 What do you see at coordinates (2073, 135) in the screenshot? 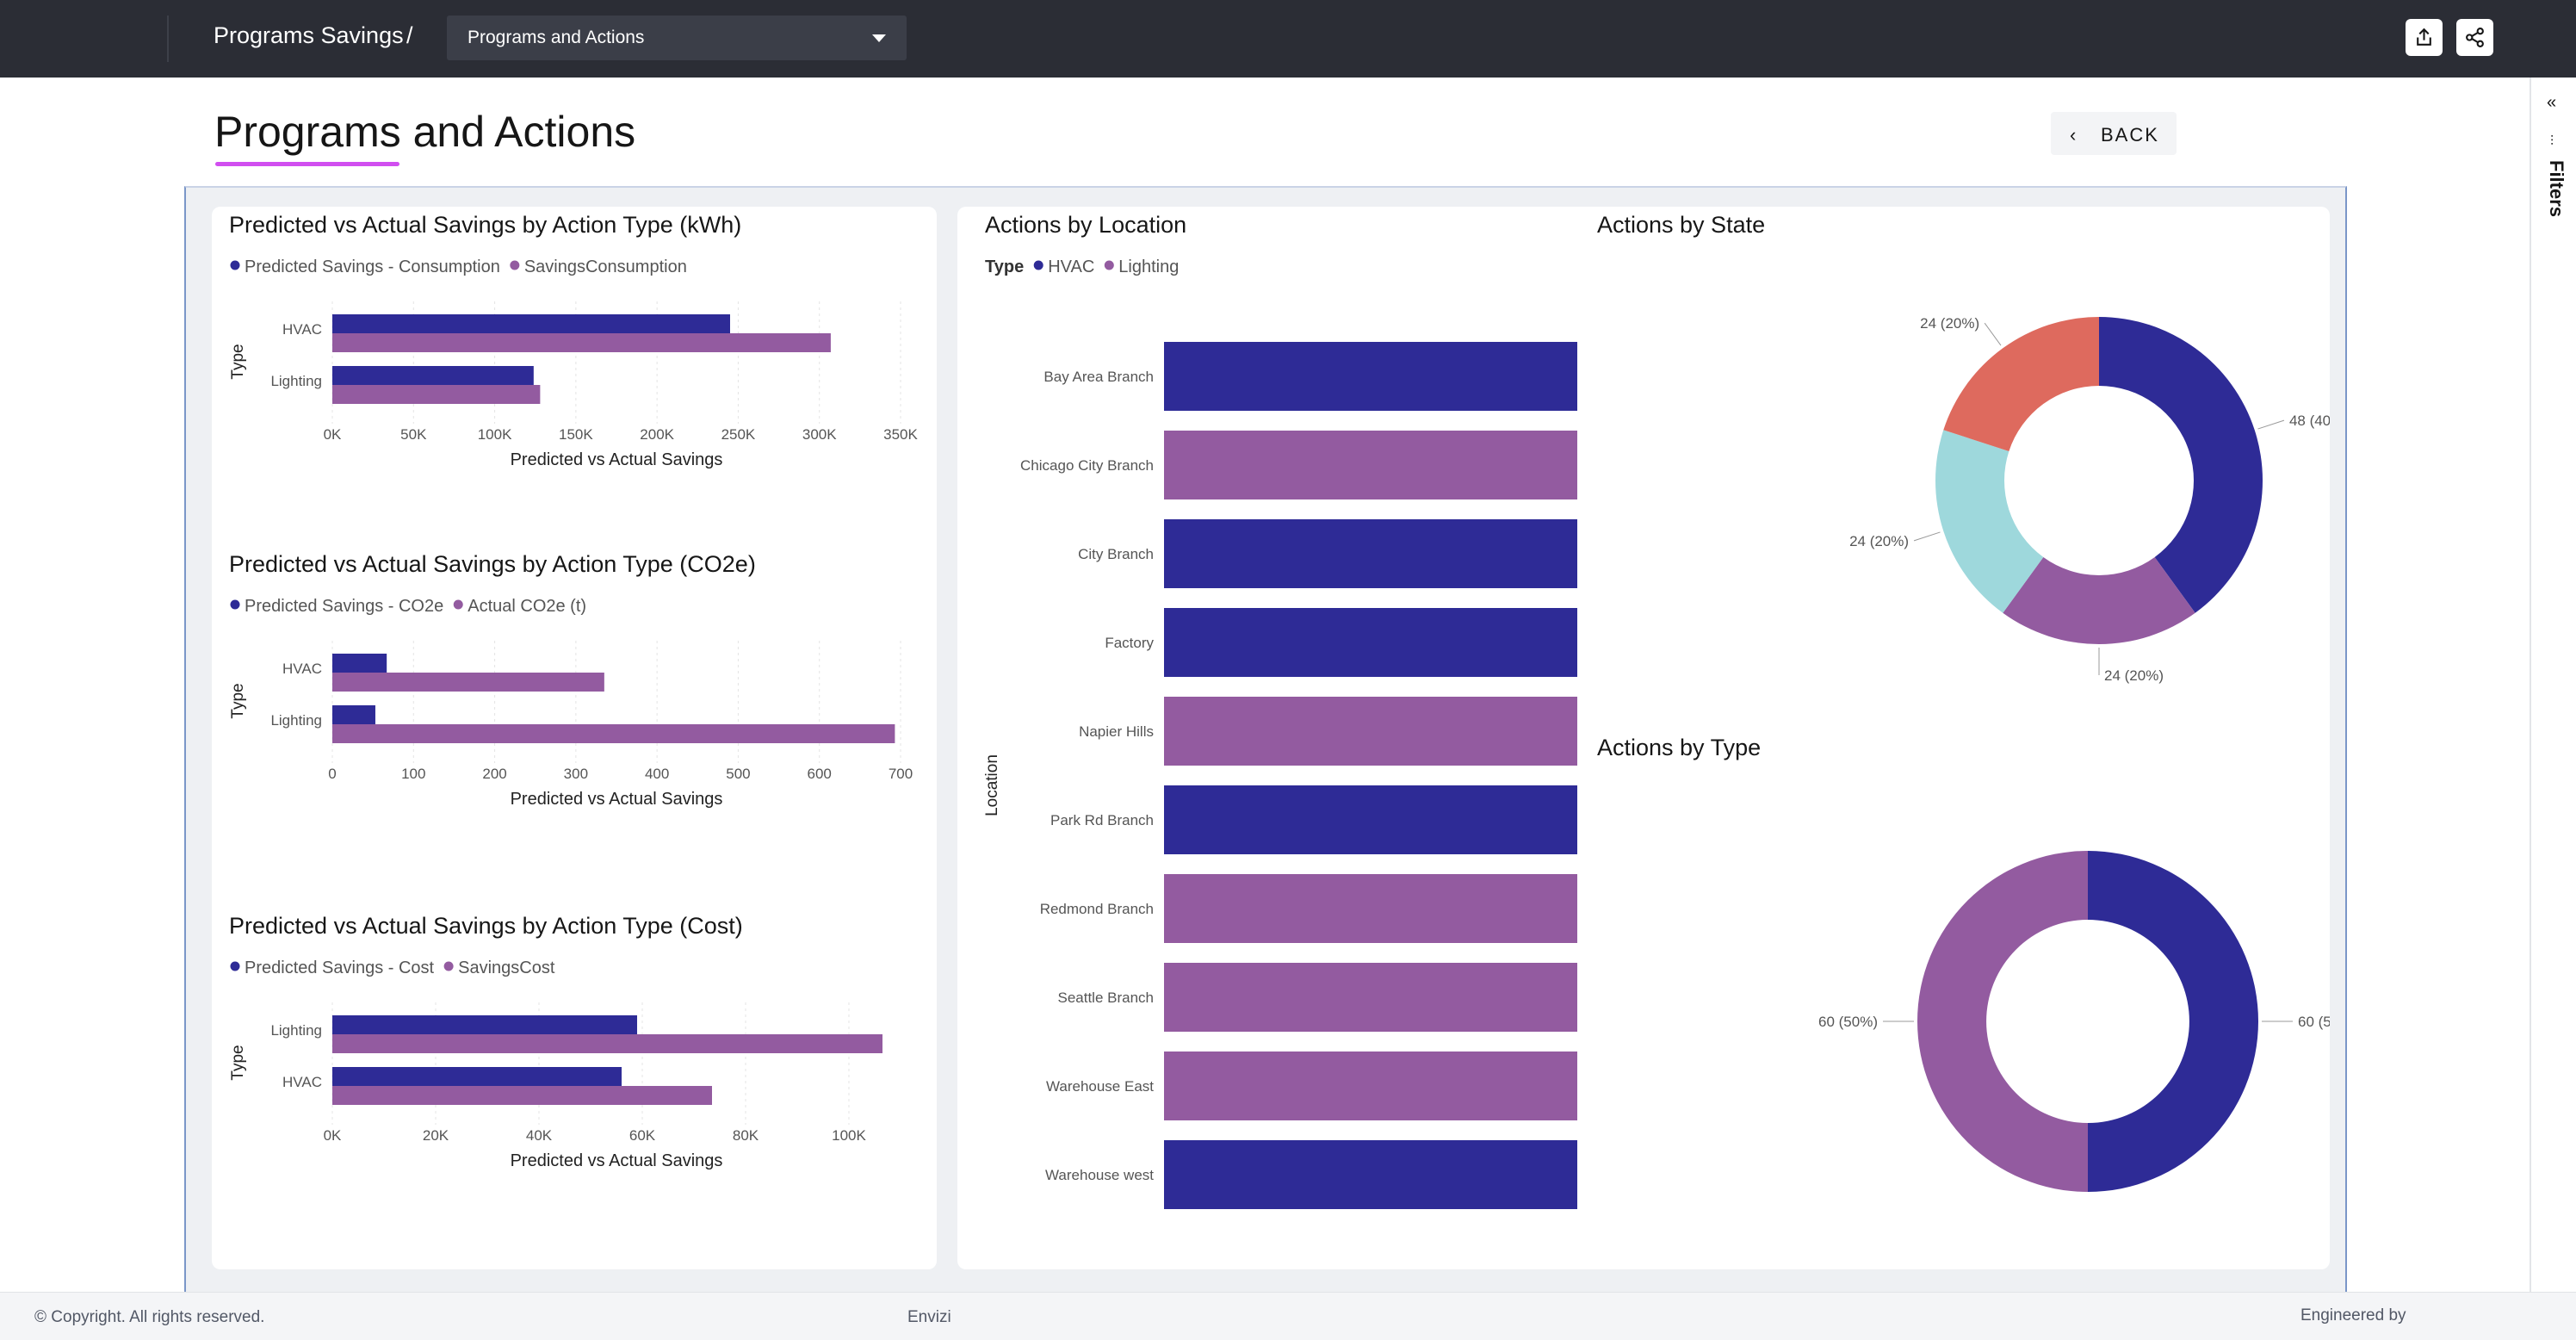
I see `chevron-left-icon: ‹` at bounding box center [2073, 135].